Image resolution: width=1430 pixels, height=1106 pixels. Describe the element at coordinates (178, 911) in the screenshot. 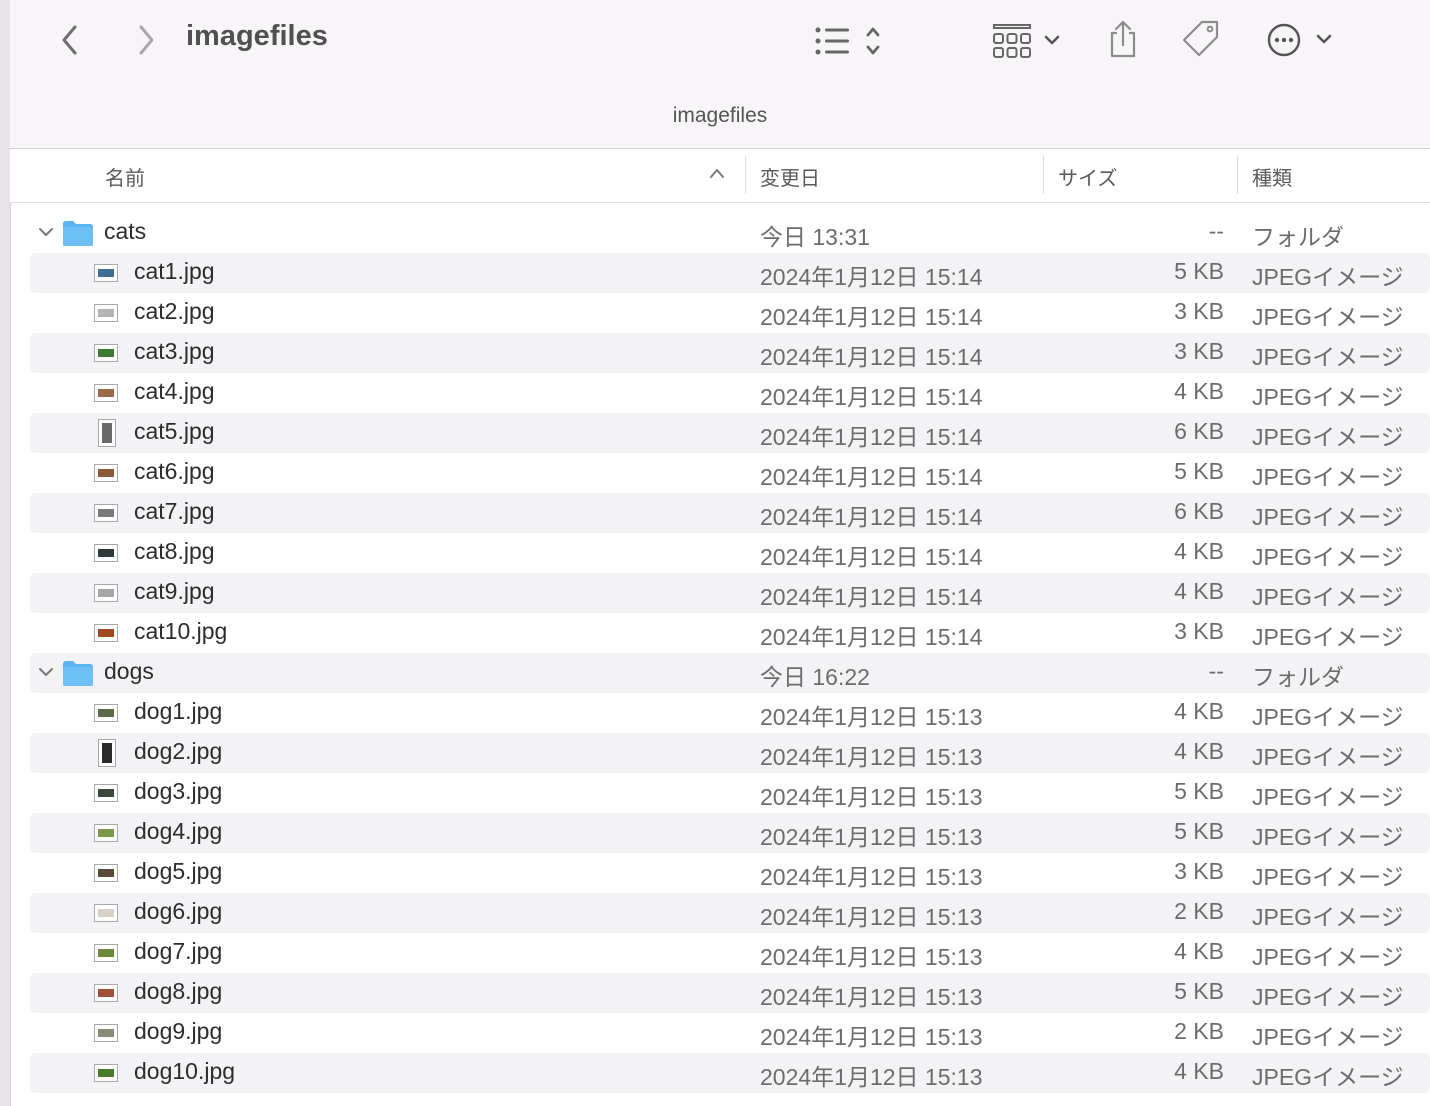

I see `file-name: dog6.jpg` at that location.